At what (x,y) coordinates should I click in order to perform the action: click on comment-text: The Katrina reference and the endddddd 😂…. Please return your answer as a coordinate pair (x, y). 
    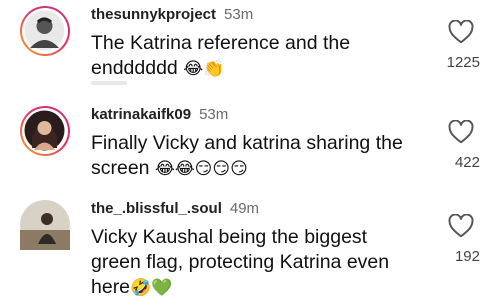
    Looking at the image, I should click on (256, 56).